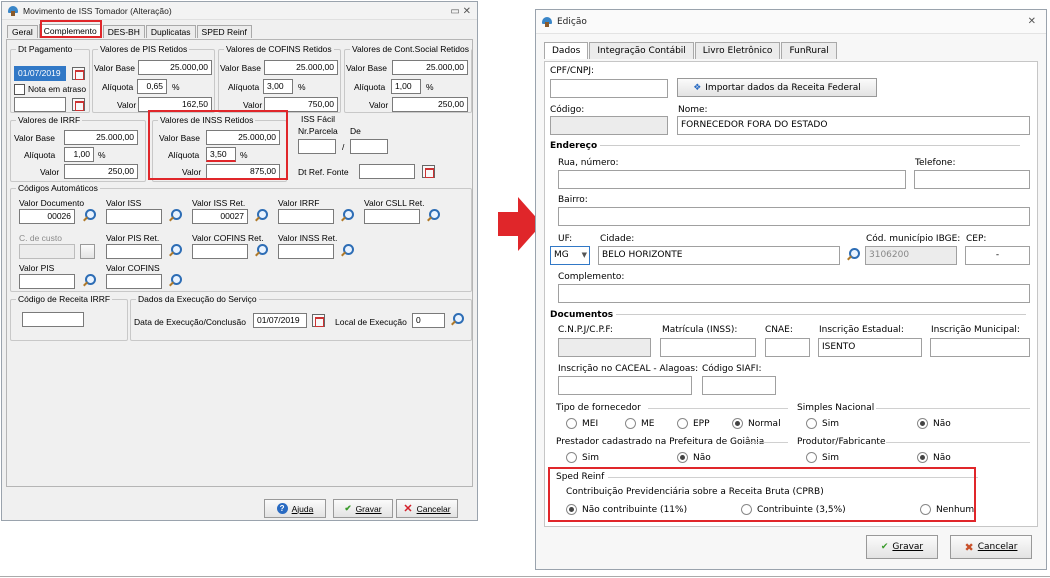  What do you see at coordinates (582, 423) in the screenshot?
I see `radio-mei: MEI` at bounding box center [582, 423].